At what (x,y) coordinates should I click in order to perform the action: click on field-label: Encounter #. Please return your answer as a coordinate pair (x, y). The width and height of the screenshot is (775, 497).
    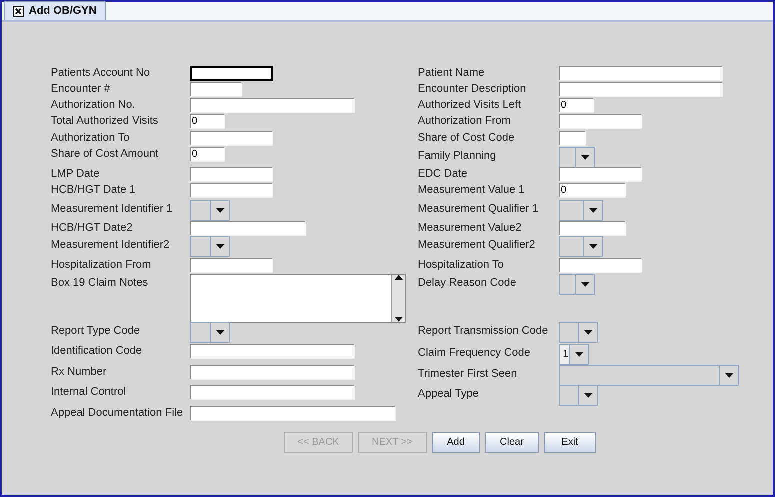
    Looking at the image, I should click on (81, 89).